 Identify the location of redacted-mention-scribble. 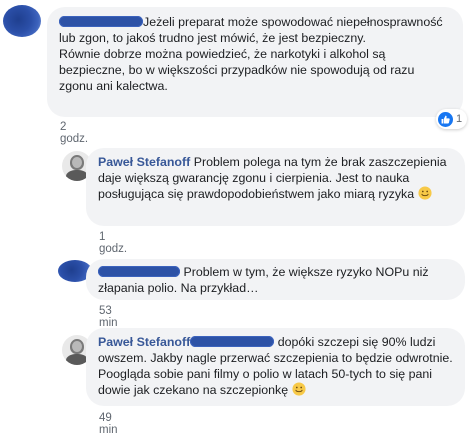
(232, 341).